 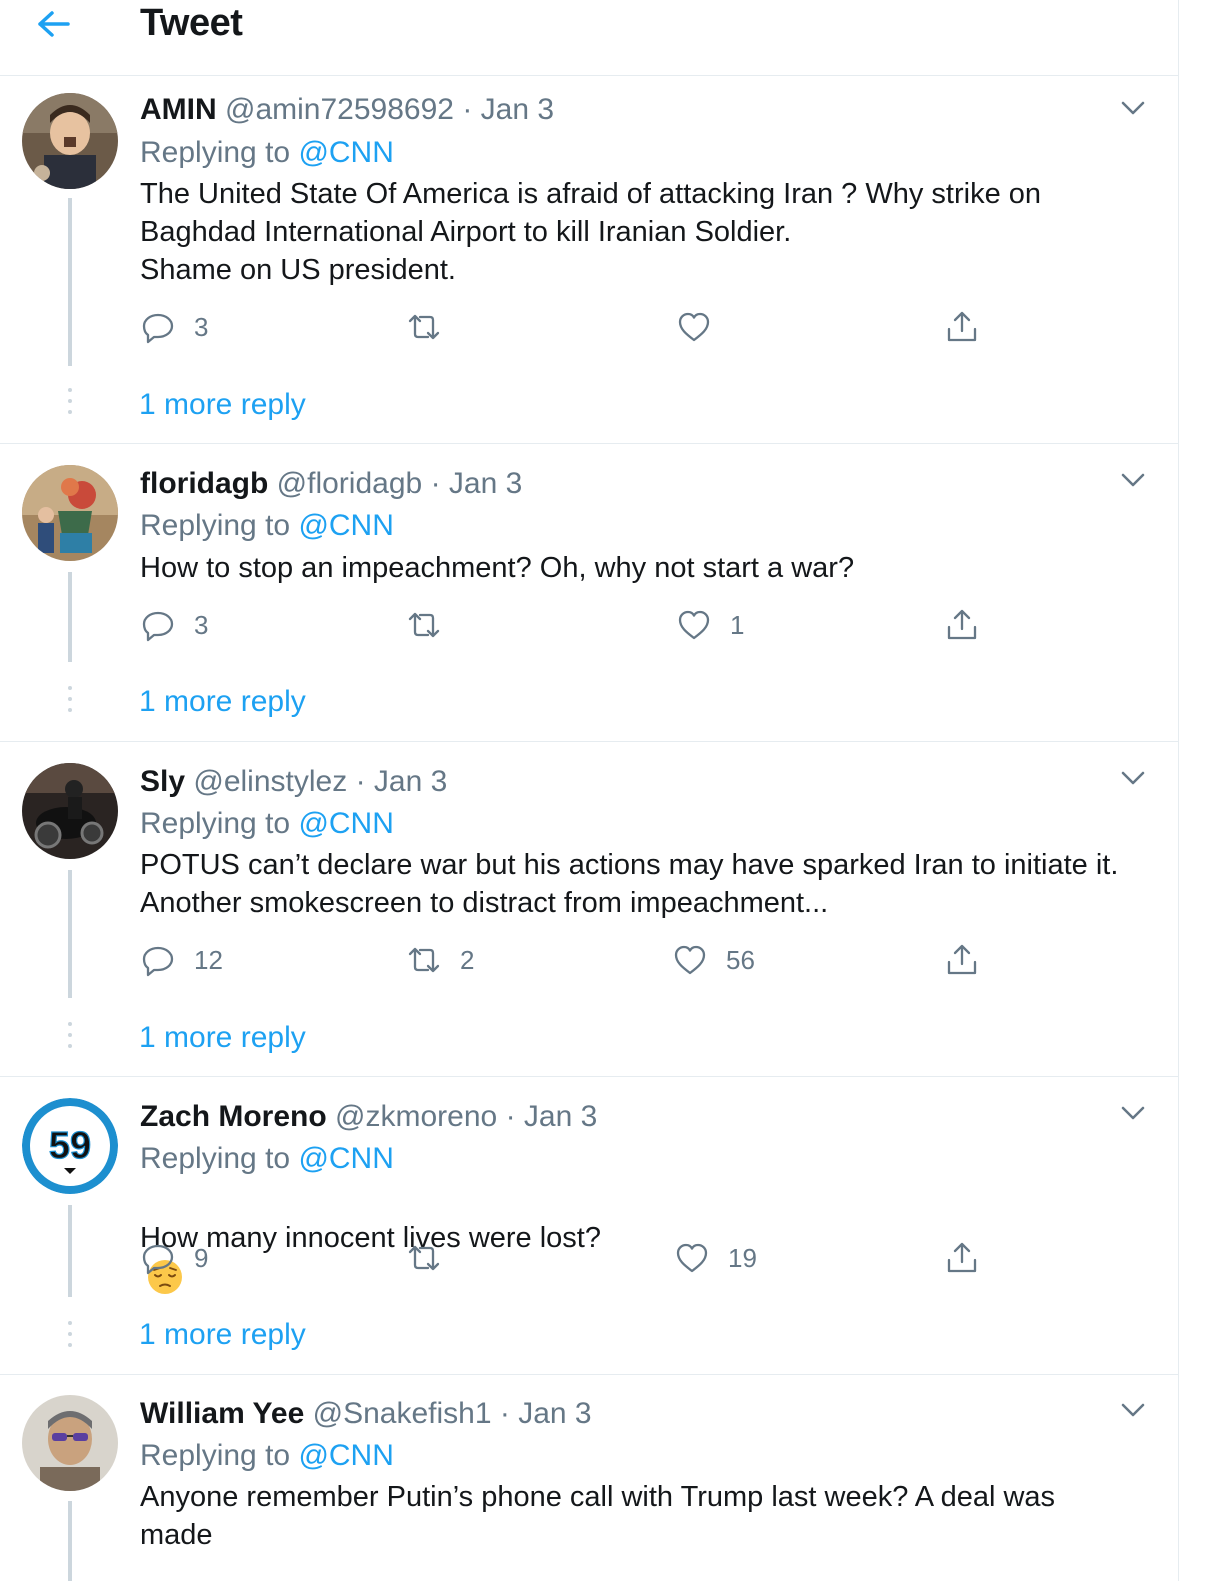 What do you see at coordinates (737, 624) in the screenshot?
I see `like-count: 1` at bounding box center [737, 624].